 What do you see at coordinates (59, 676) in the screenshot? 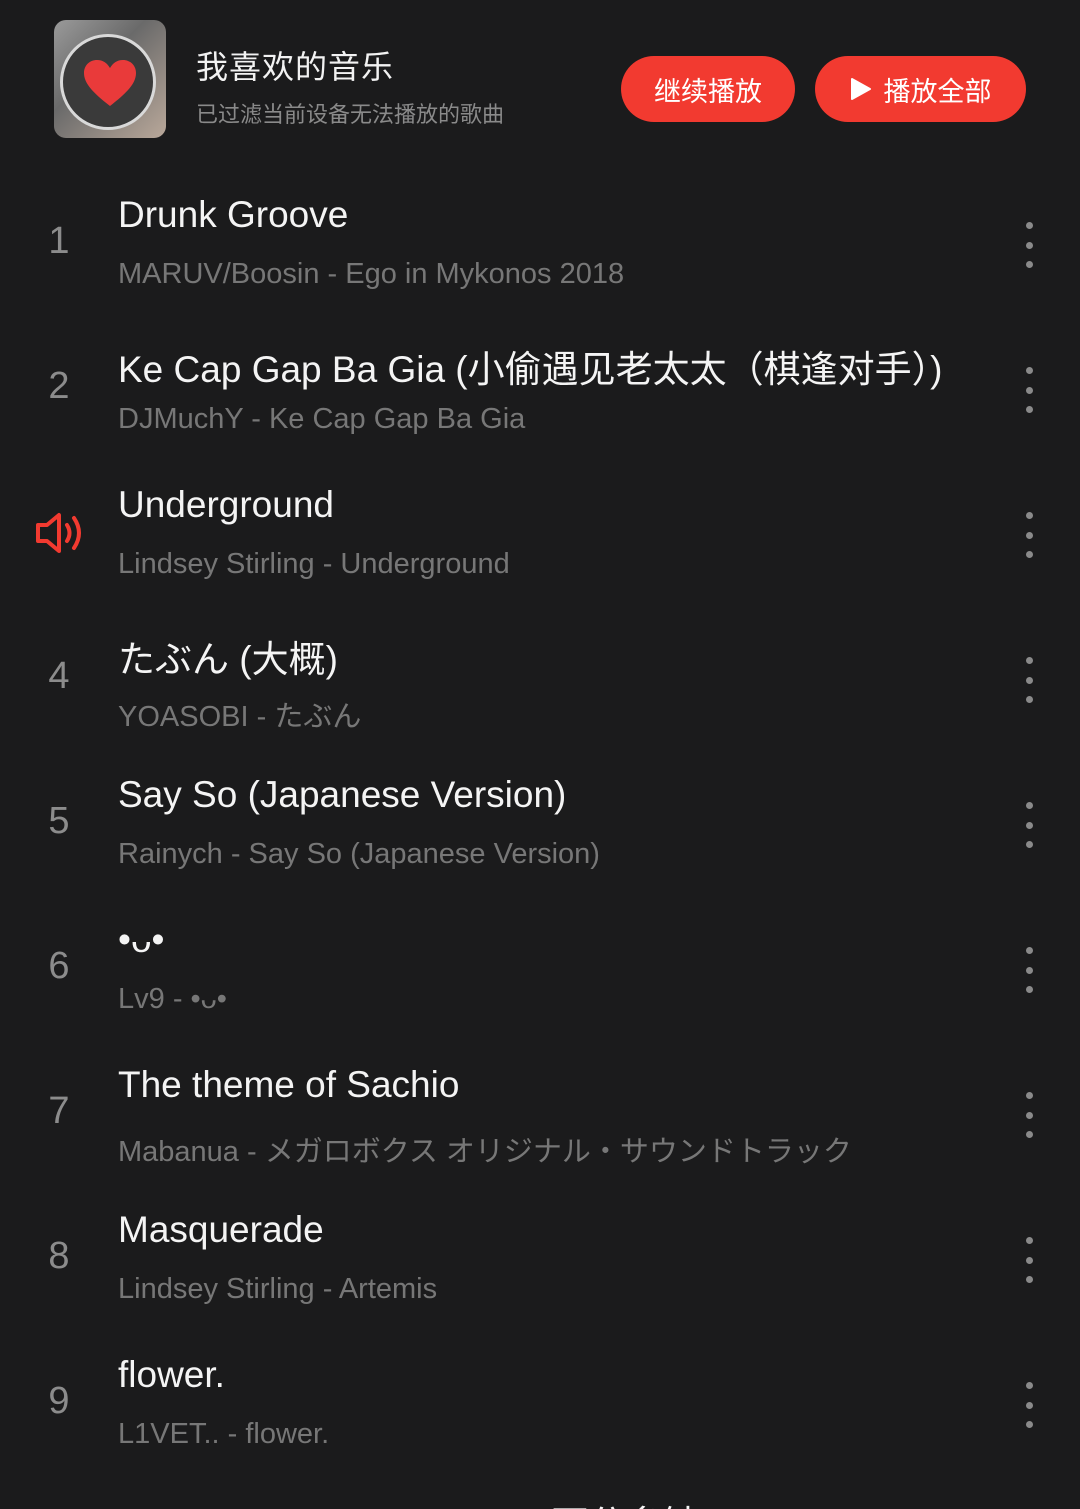
I see `song-index: 4` at bounding box center [59, 676].